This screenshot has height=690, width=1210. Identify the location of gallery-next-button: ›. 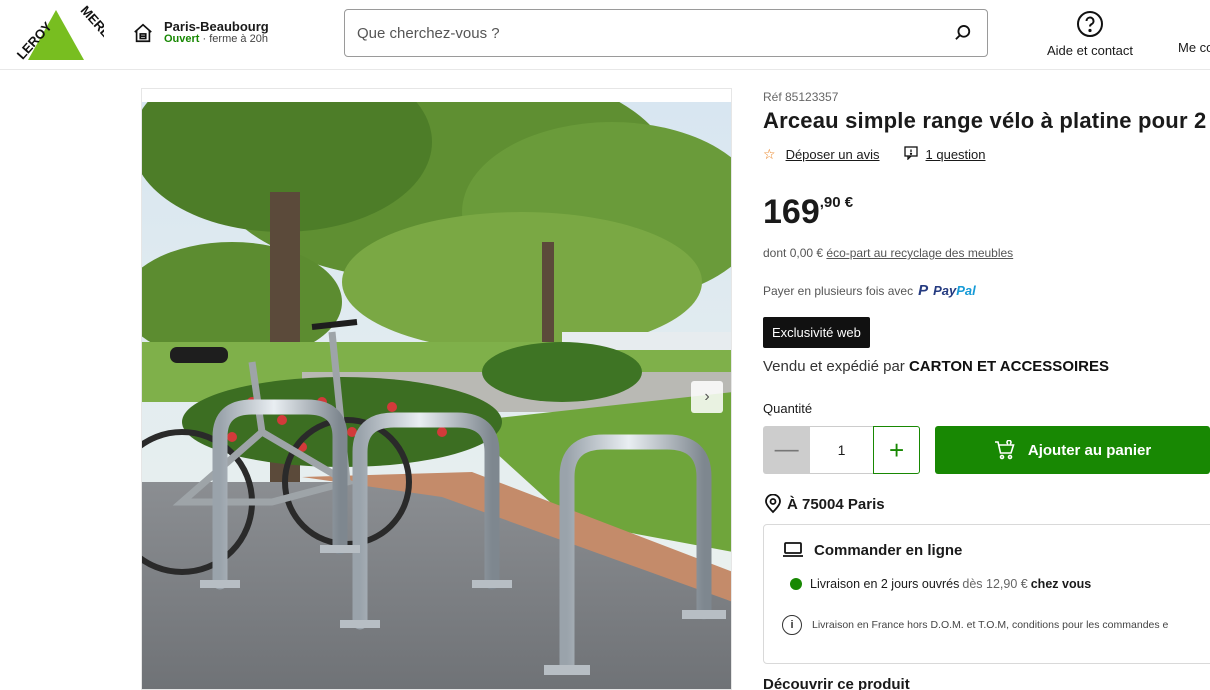
(707, 397).